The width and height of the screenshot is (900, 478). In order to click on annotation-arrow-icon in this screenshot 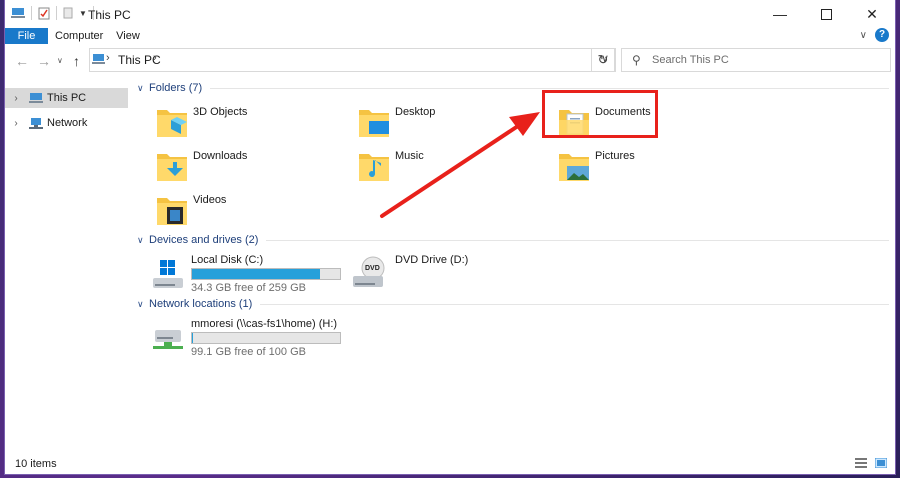, I will do `click(460, 165)`.